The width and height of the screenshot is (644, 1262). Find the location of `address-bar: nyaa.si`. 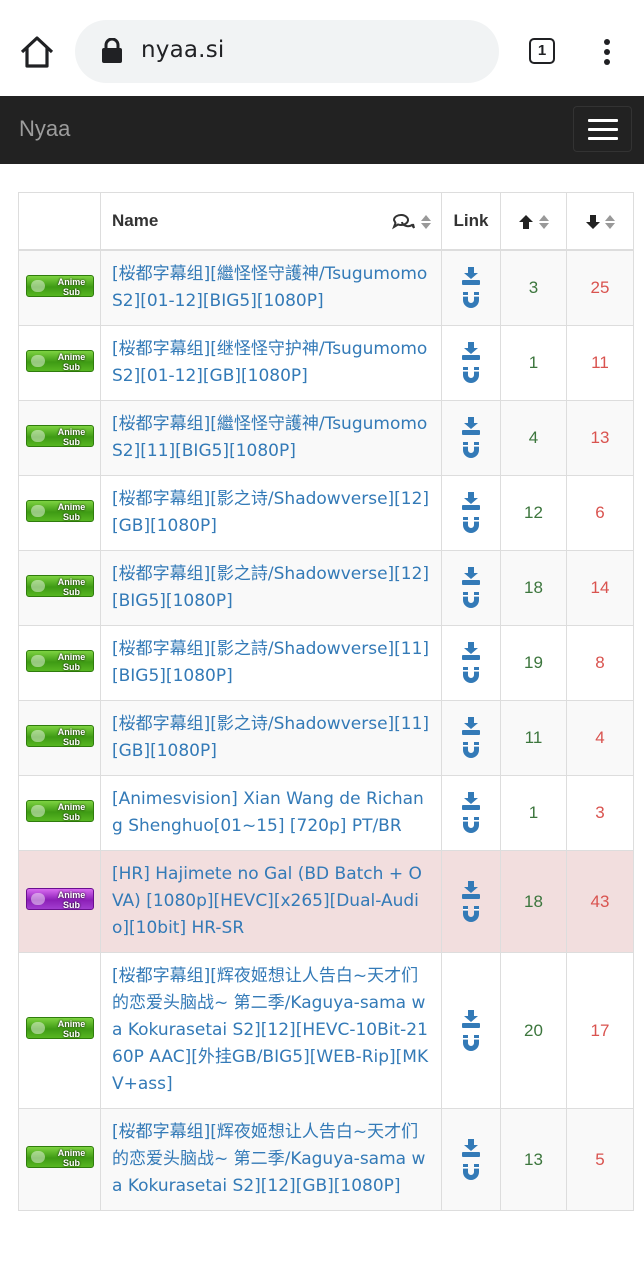

address-bar: nyaa.si is located at coordinates (287, 51).